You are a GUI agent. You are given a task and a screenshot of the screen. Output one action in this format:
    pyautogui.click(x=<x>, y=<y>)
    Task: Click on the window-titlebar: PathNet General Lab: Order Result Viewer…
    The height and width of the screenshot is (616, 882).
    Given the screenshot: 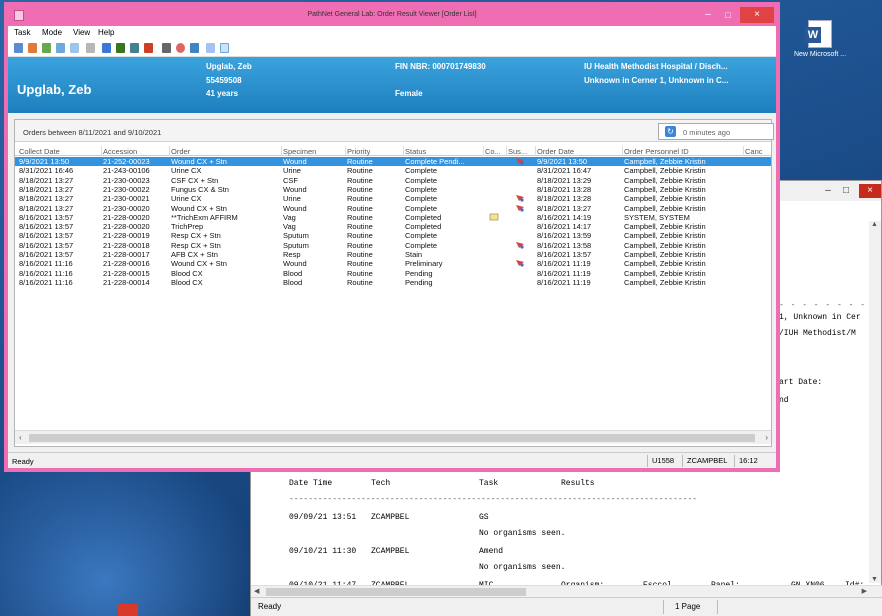 What is the action you would take?
    pyautogui.click(x=392, y=16)
    